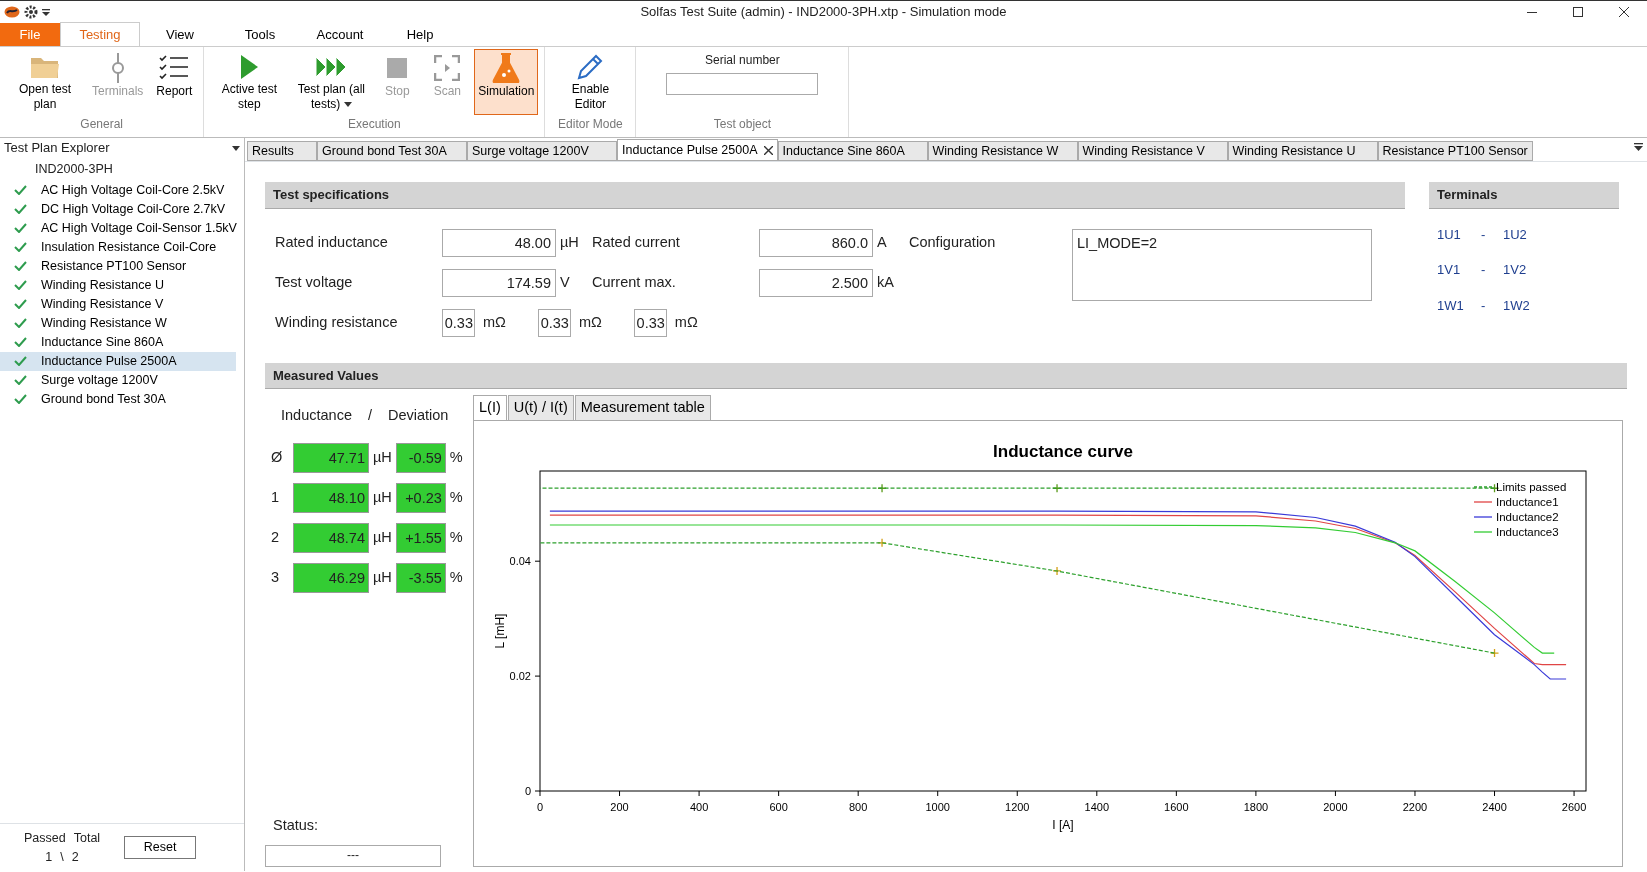 Image resolution: width=1647 pixels, height=872 pixels. I want to click on tick-label: 1800, so click(1256, 807).